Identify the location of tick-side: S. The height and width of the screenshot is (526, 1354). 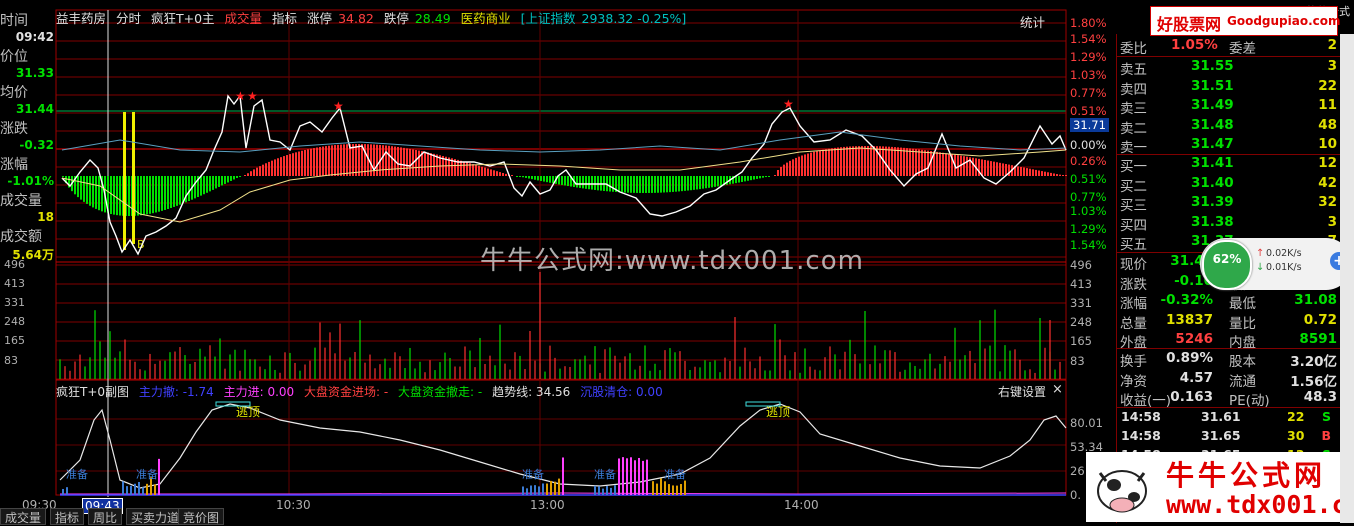
(1326, 416).